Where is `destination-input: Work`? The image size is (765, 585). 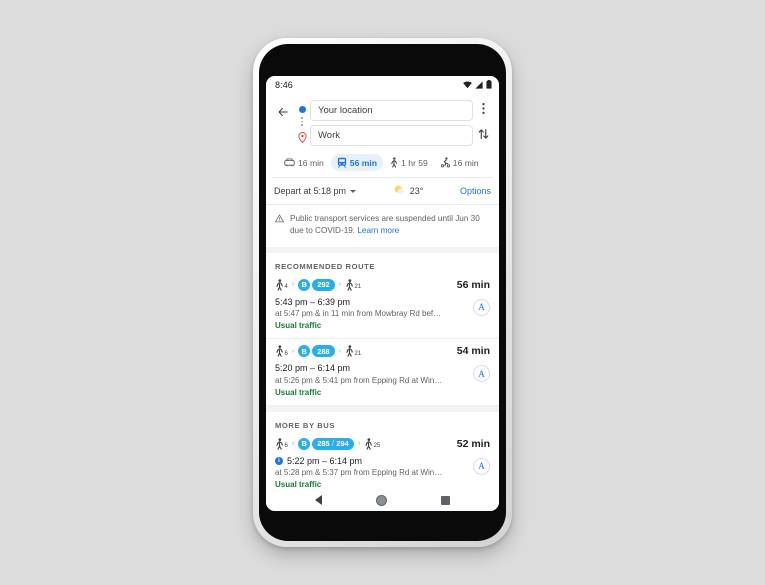
destination-input: Work is located at coordinates (391, 135).